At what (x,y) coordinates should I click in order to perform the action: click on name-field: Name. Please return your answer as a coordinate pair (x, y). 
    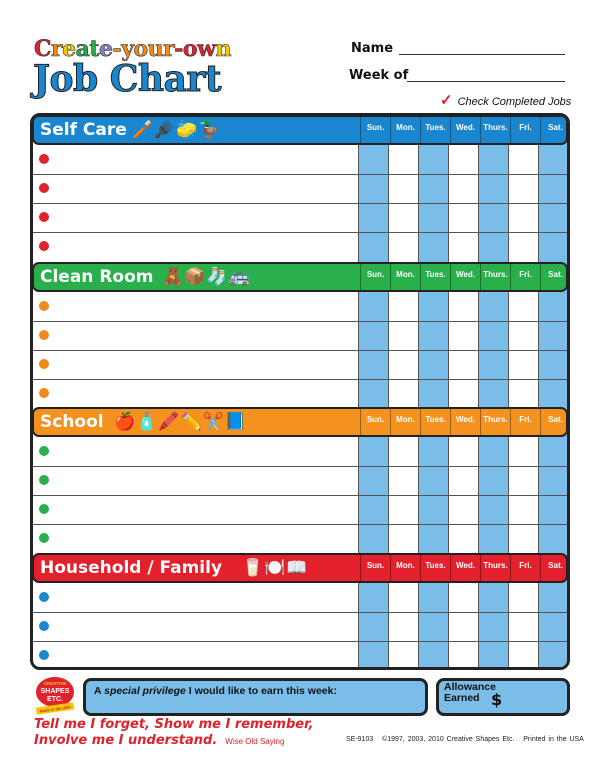
    Looking at the image, I should click on (458, 48).